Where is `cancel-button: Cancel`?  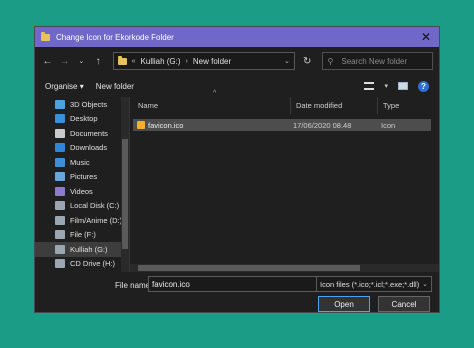 cancel-button: Cancel is located at coordinates (404, 304).